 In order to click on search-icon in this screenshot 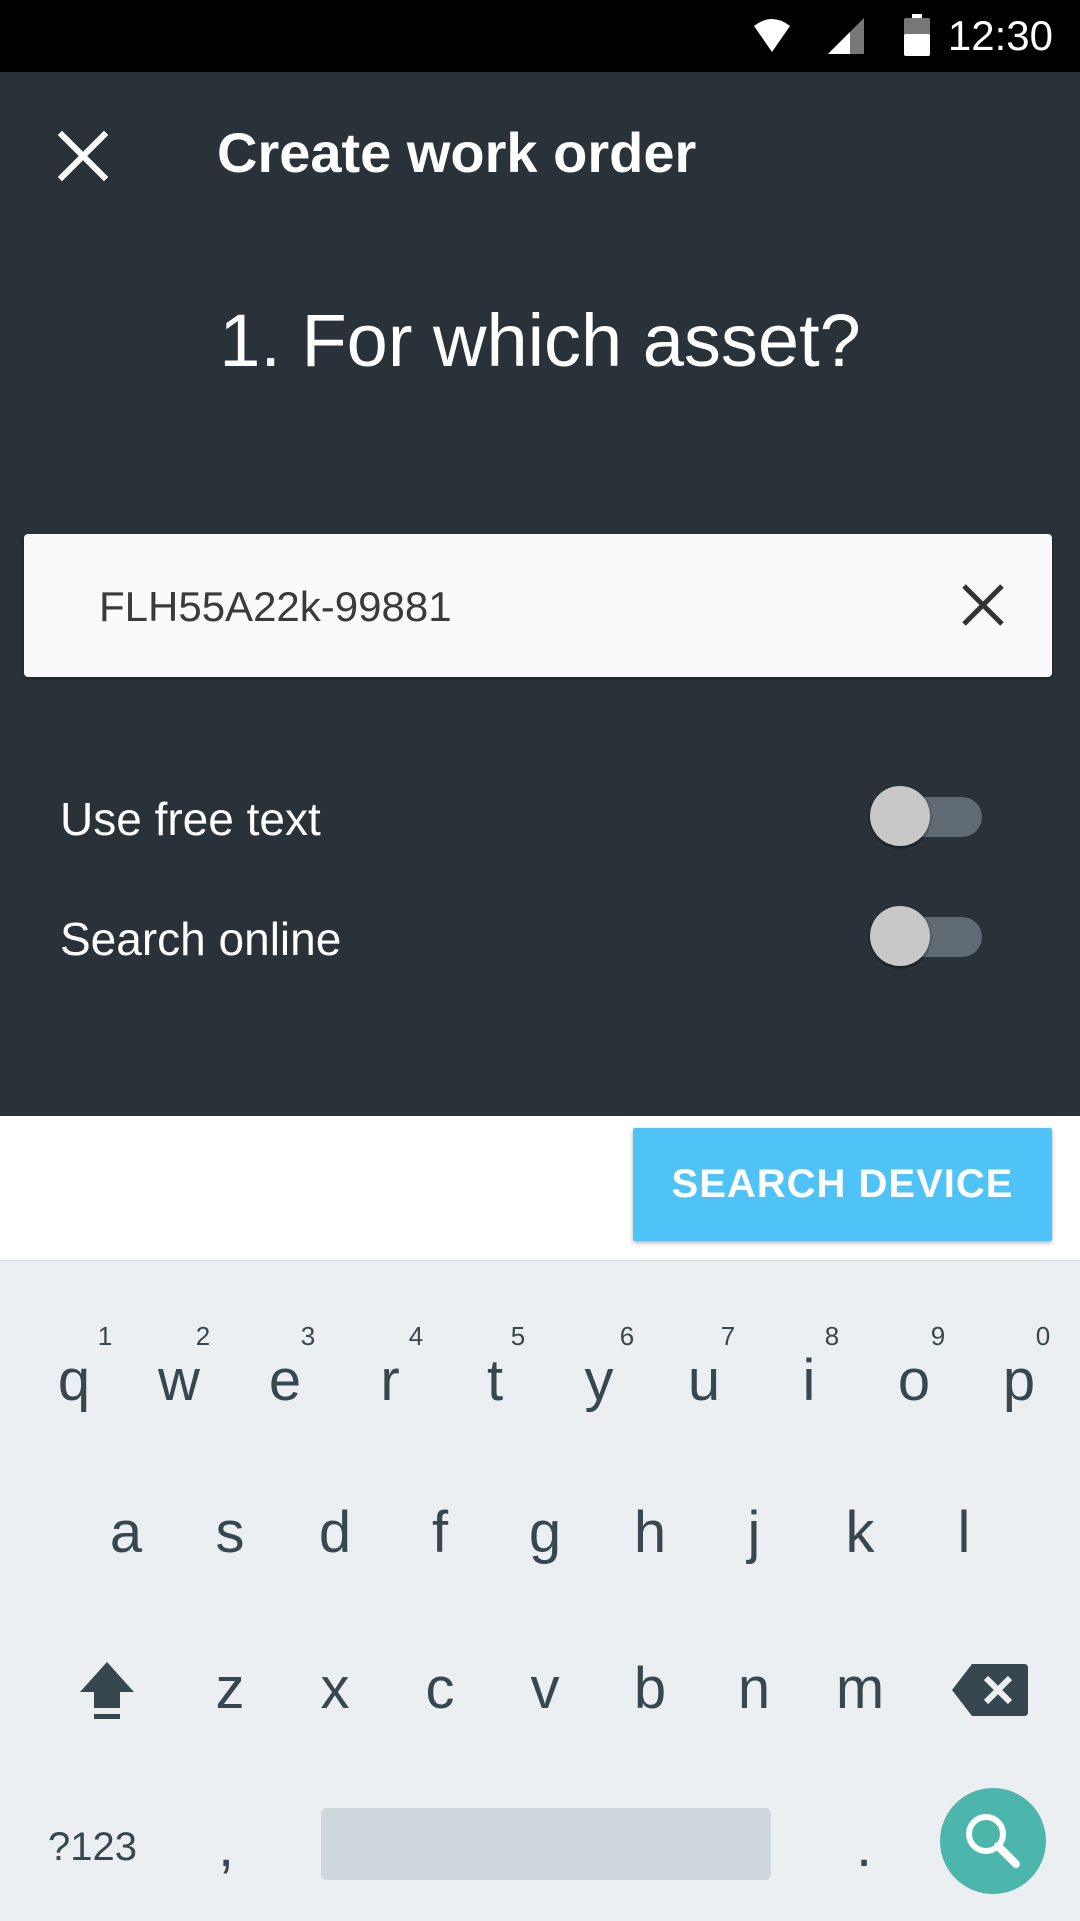, I will do `click(993, 1841)`.